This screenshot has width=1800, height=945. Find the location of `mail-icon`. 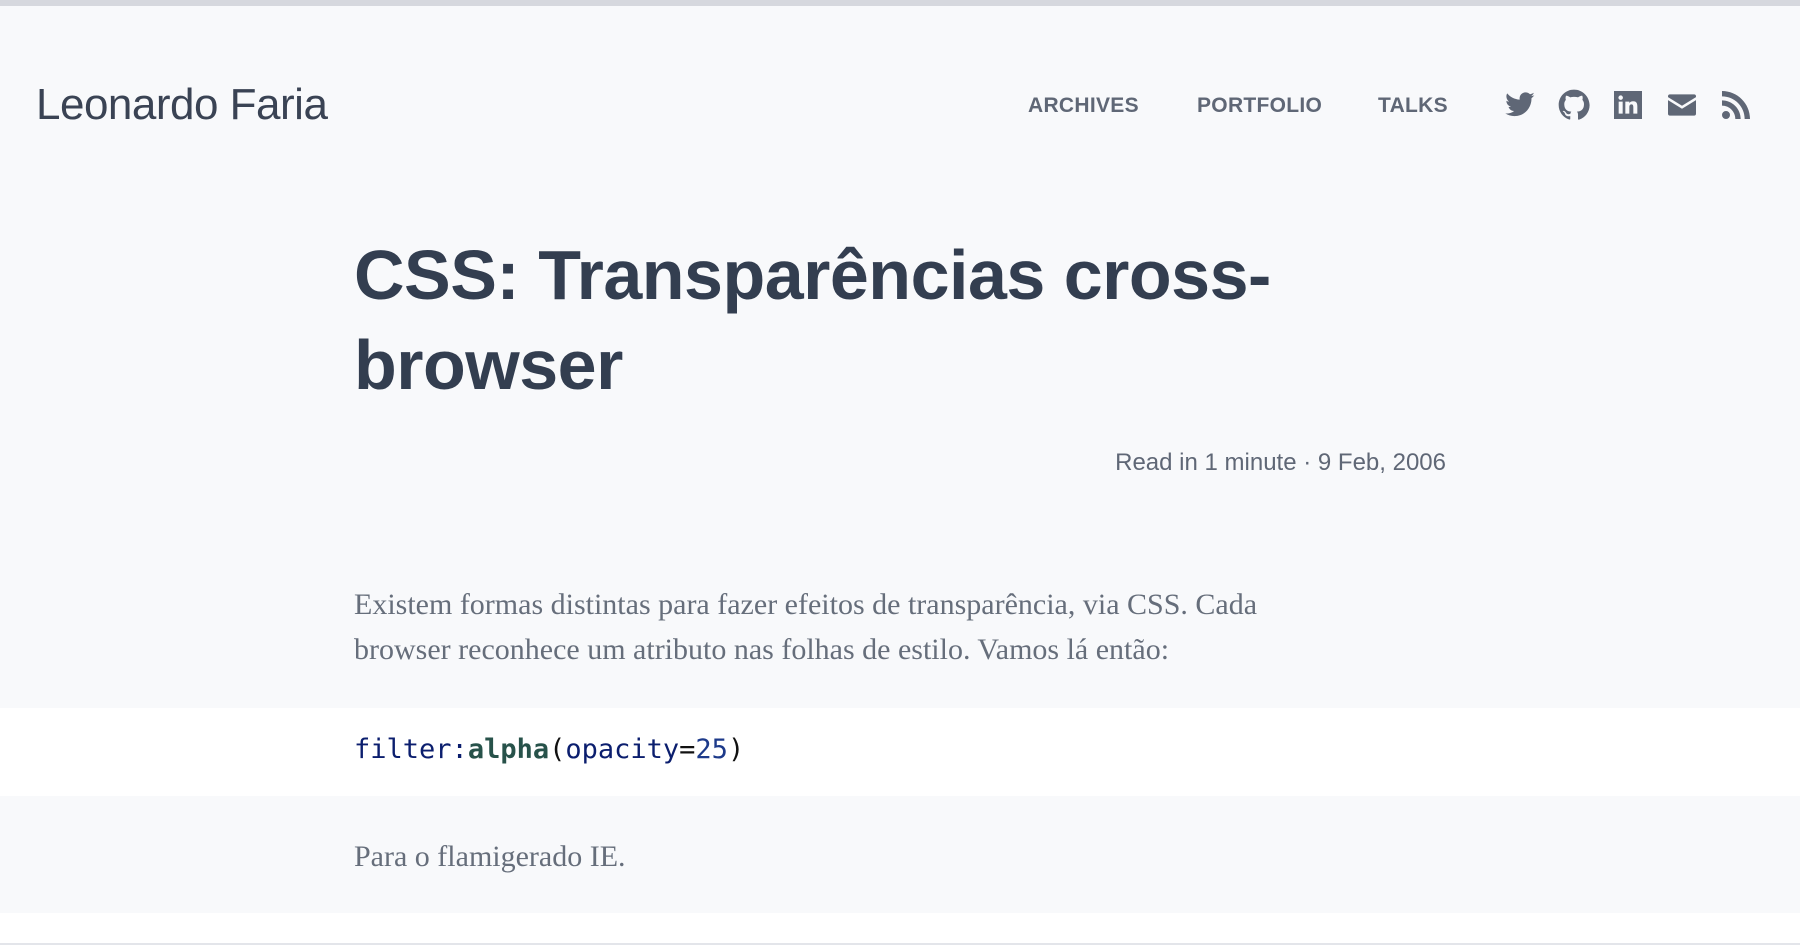

mail-icon is located at coordinates (1682, 105).